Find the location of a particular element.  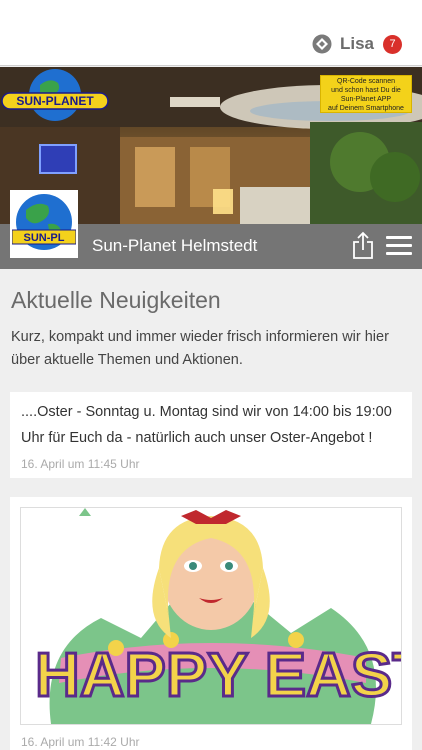

user-name: Lisa is located at coordinates (357, 44).